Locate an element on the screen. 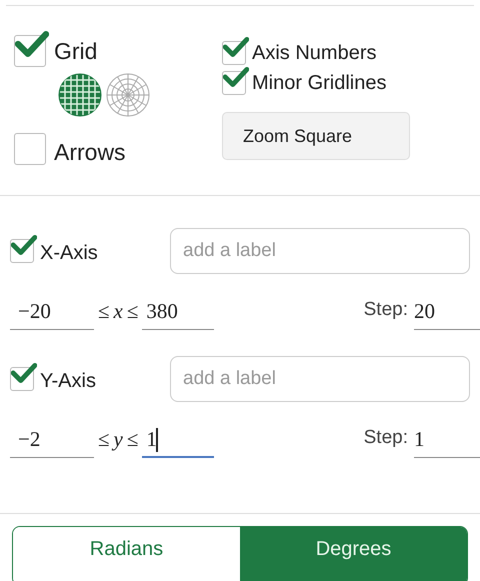 Image resolution: width=480 pixels, height=581 pixels. checkbox-label: X-Axis is located at coordinates (69, 253).